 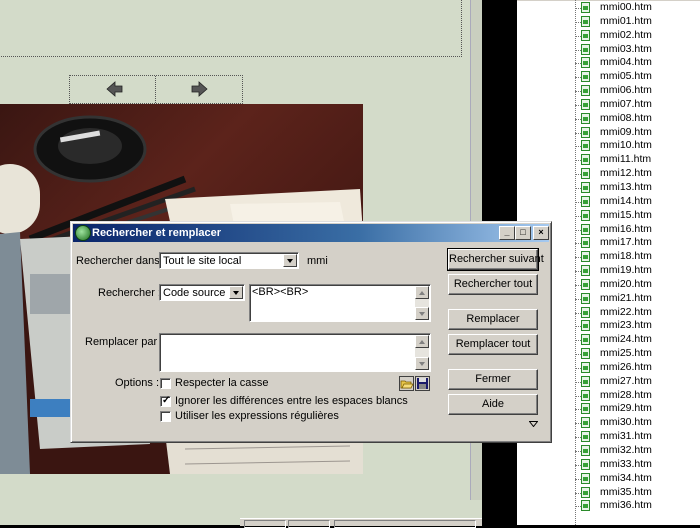 What do you see at coordinates (626, 463) in the screenshot?
I see `file-name: mmi33.htm` at bounding box center [626, 463].